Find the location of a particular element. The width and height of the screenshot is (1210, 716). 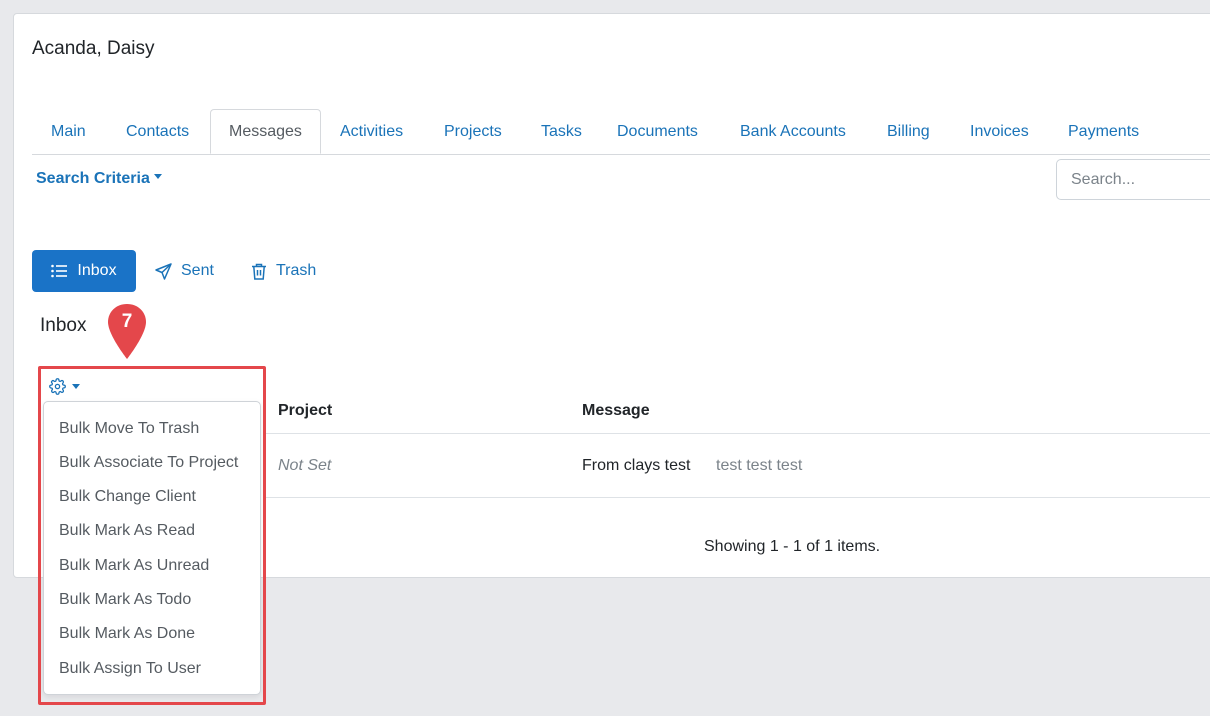

section-title: Inbox is located at coordinates (63, 325).